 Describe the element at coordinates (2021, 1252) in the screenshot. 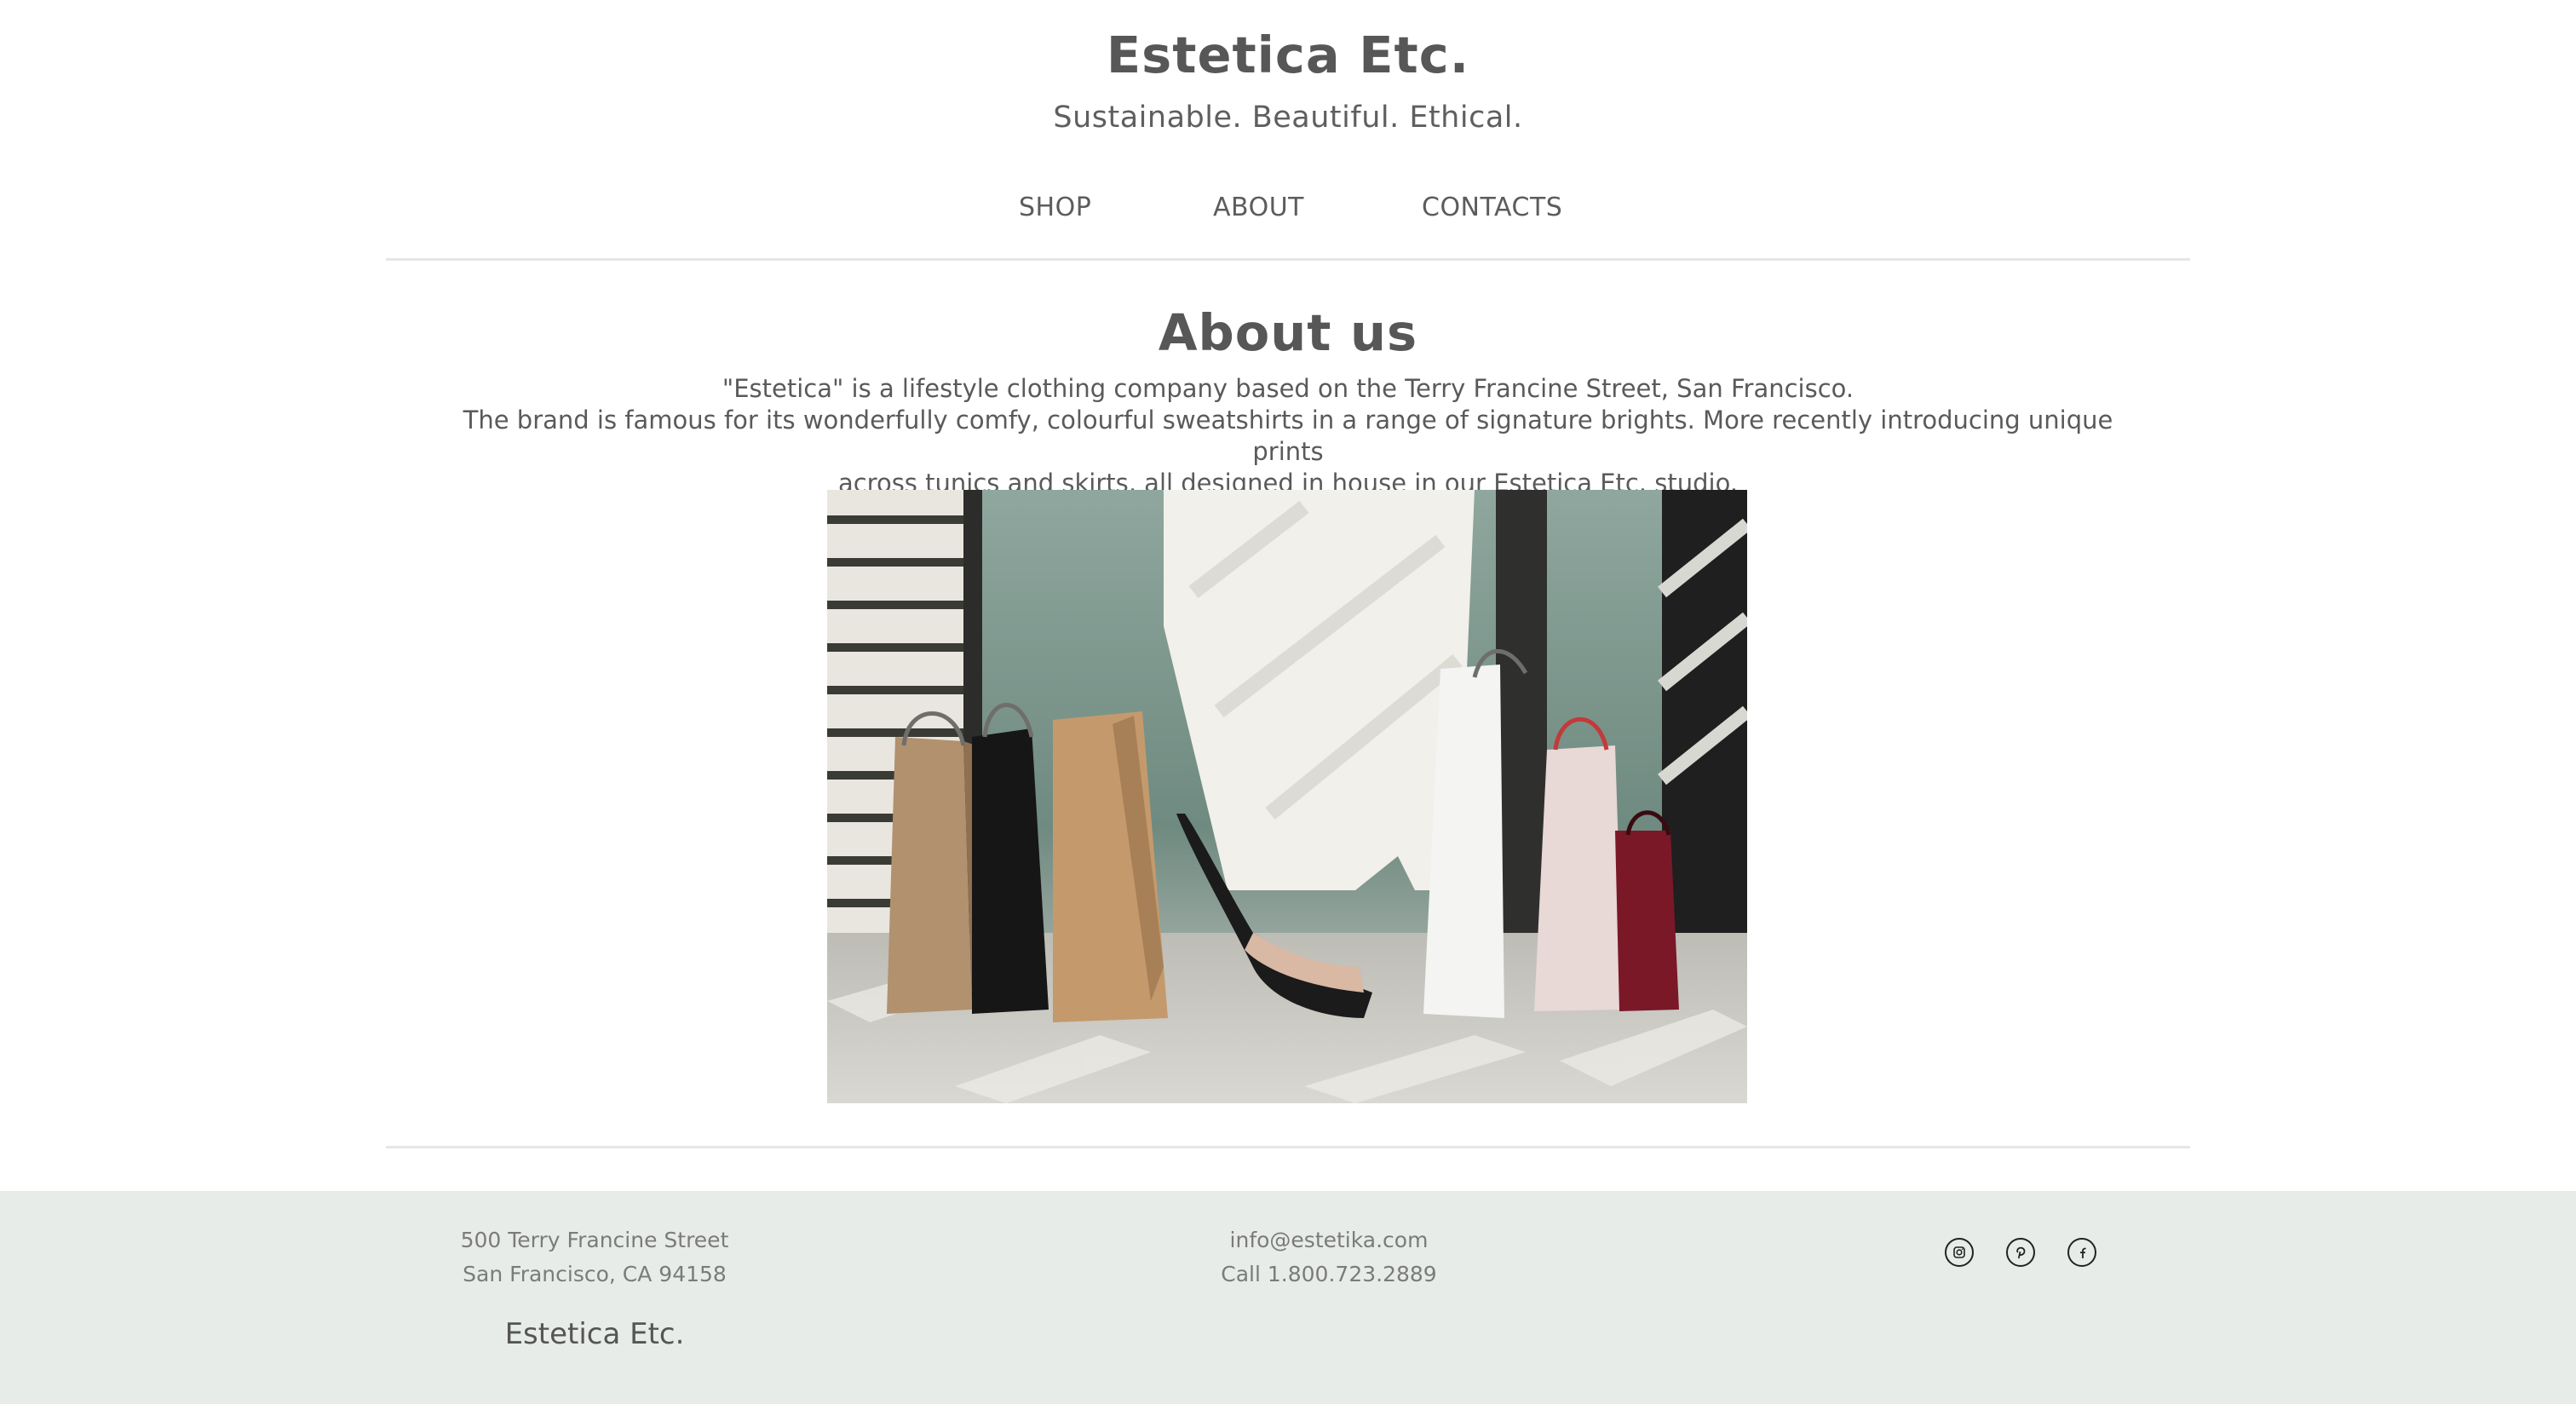

I see `pinterest-icon` at that location.